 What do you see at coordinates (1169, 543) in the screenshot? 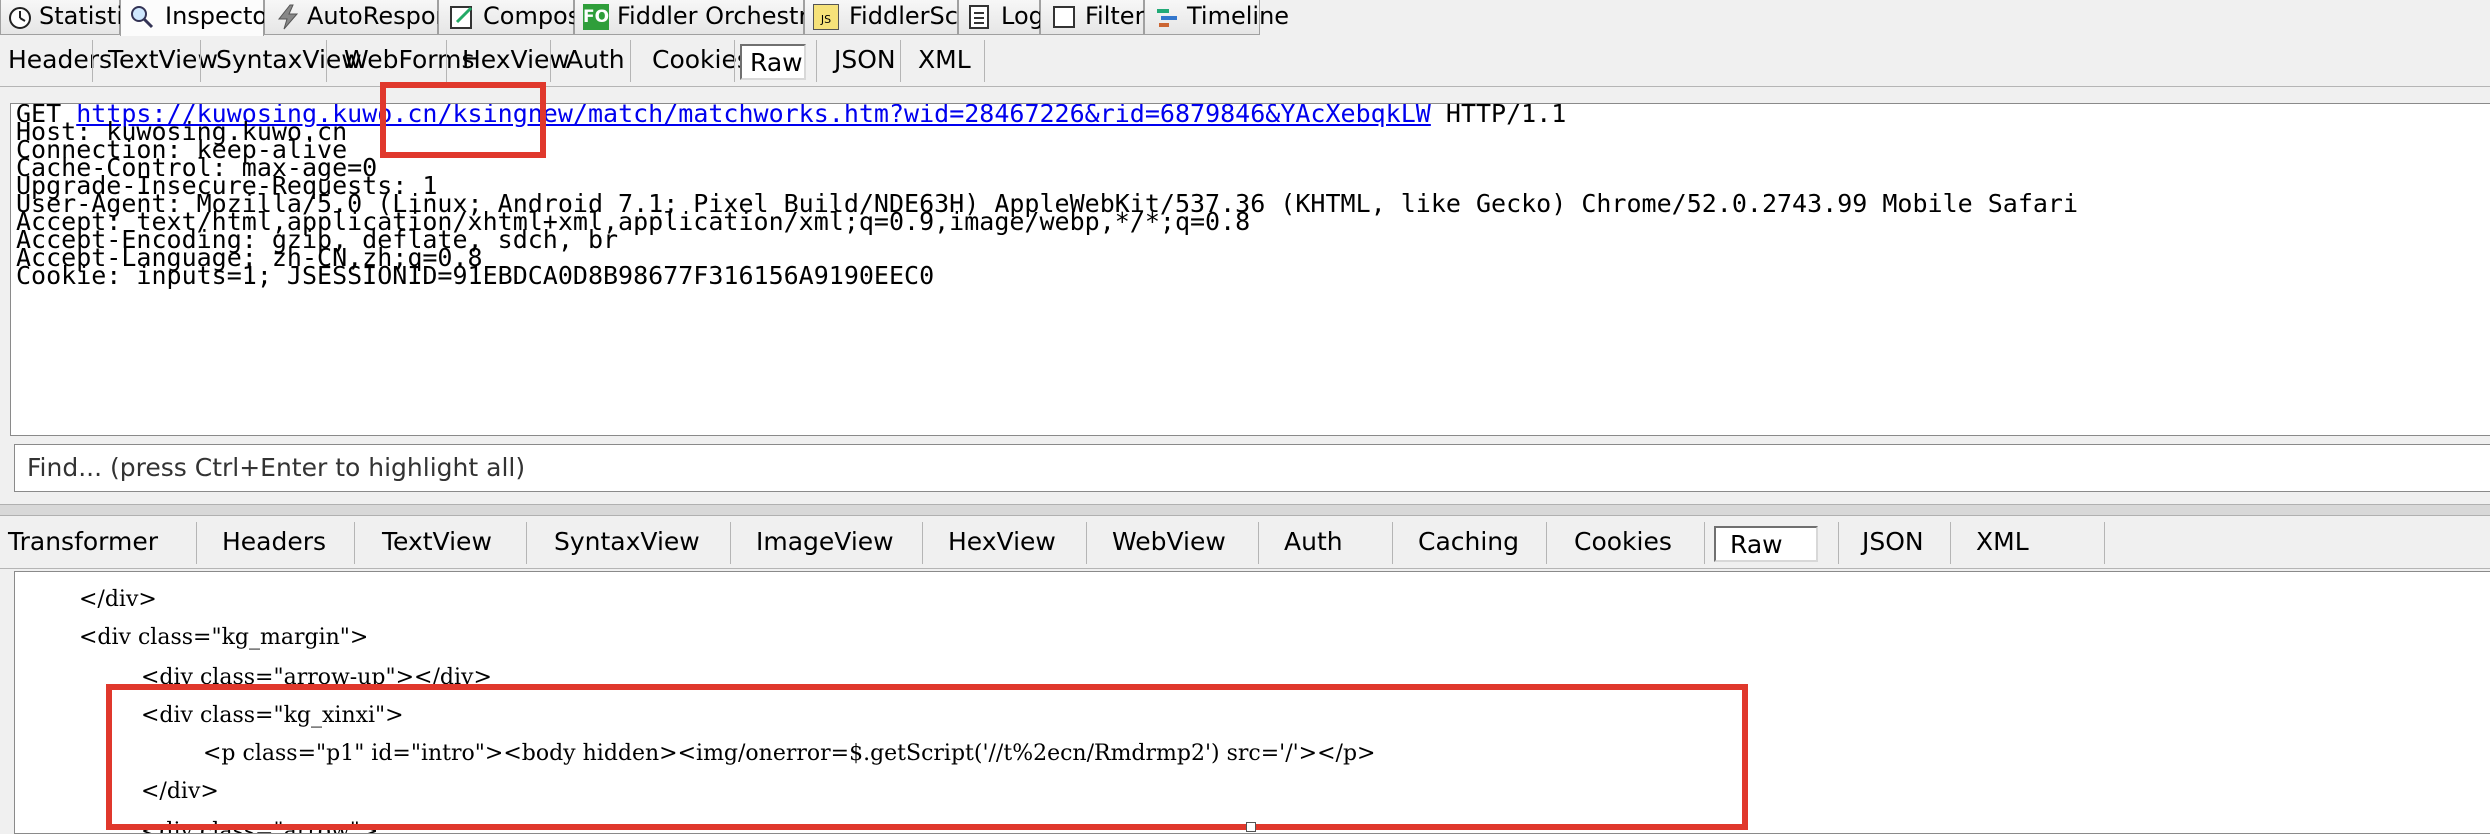
I see `resp-tab-webview: WebView` at bounding box center [1169, 543].